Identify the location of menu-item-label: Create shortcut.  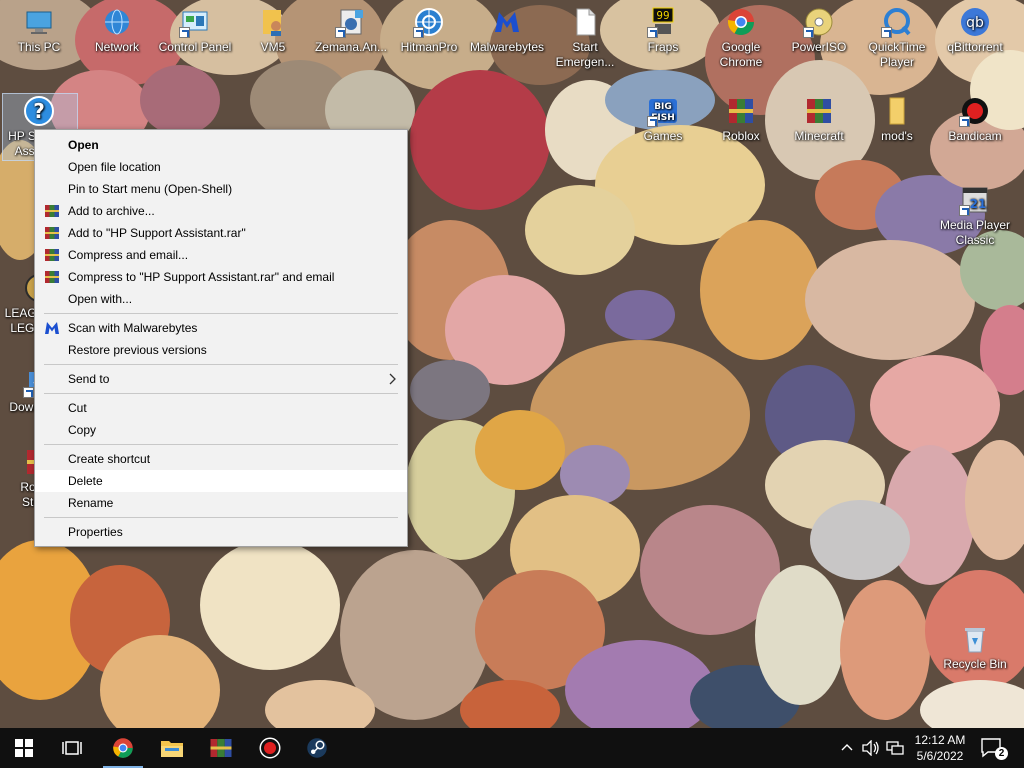
(109, 459).